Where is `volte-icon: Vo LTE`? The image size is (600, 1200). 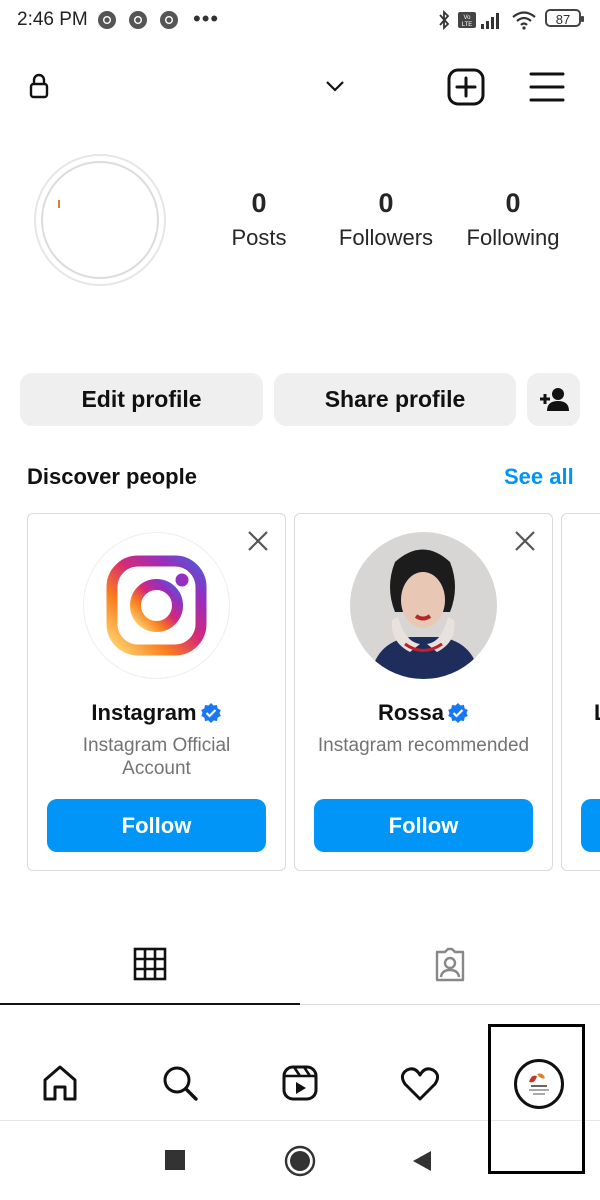 volte-icon: Vo LTE is located at coordinates (467, 20).